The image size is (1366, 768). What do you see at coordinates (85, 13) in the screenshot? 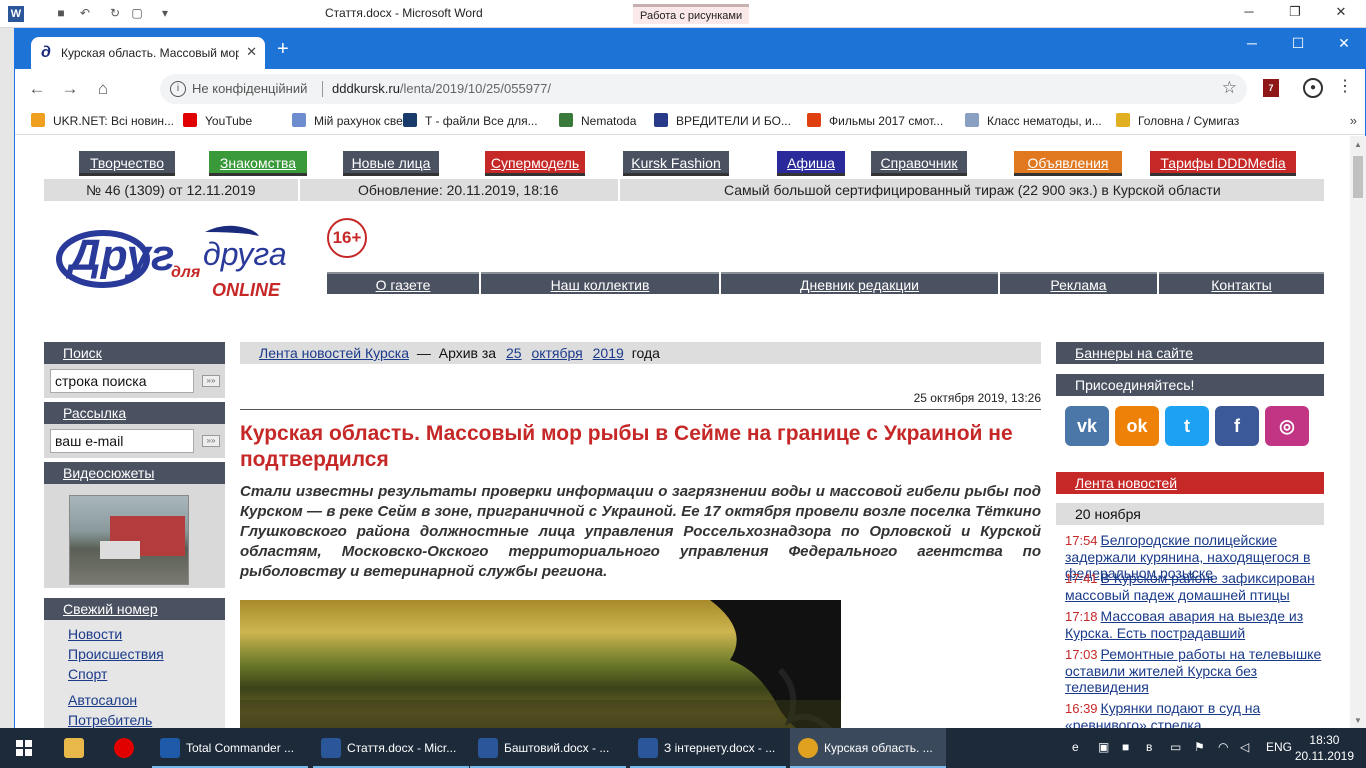
I see `undo-icon: ↶` at bounding box center [85, 13].